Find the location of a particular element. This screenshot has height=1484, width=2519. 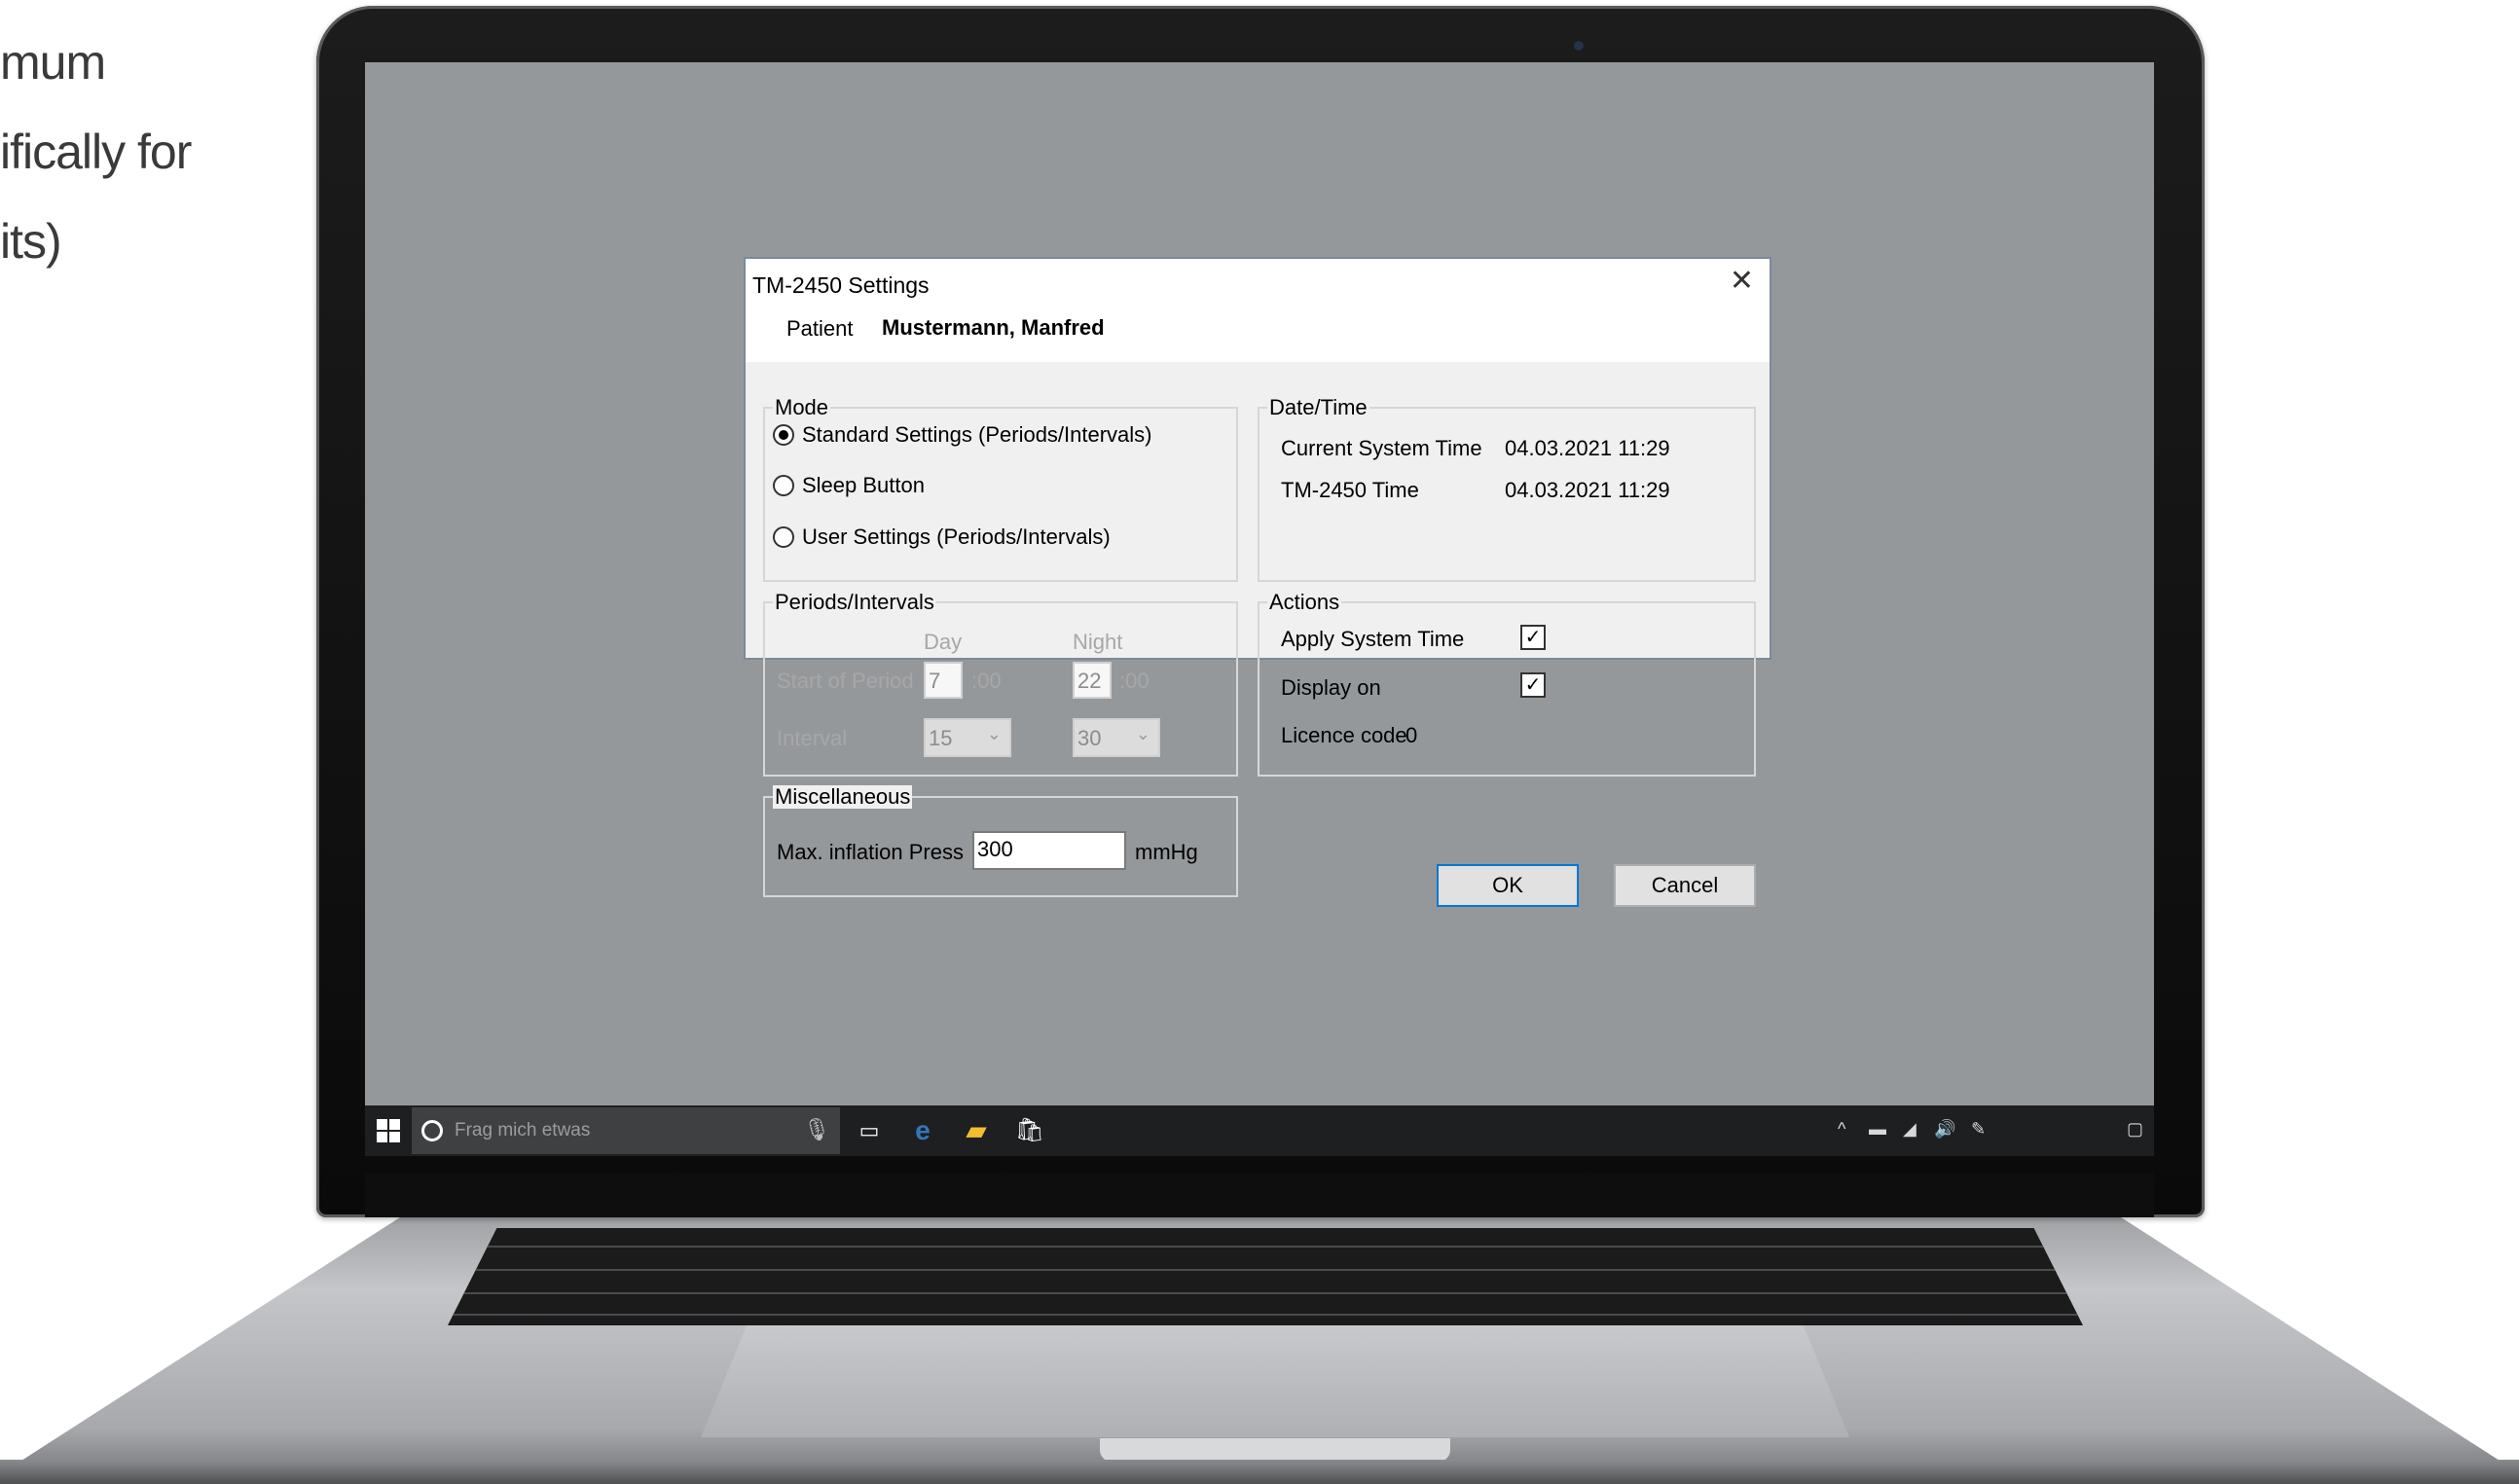

search-placeholder: Frag mich etwas is located at coordinates (523, 1130).